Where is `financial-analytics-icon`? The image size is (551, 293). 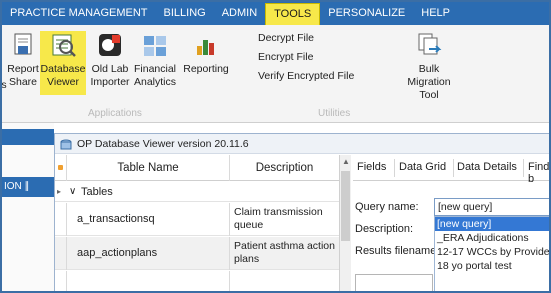 financial-analytics-icon is located at coordinates (155, 45).